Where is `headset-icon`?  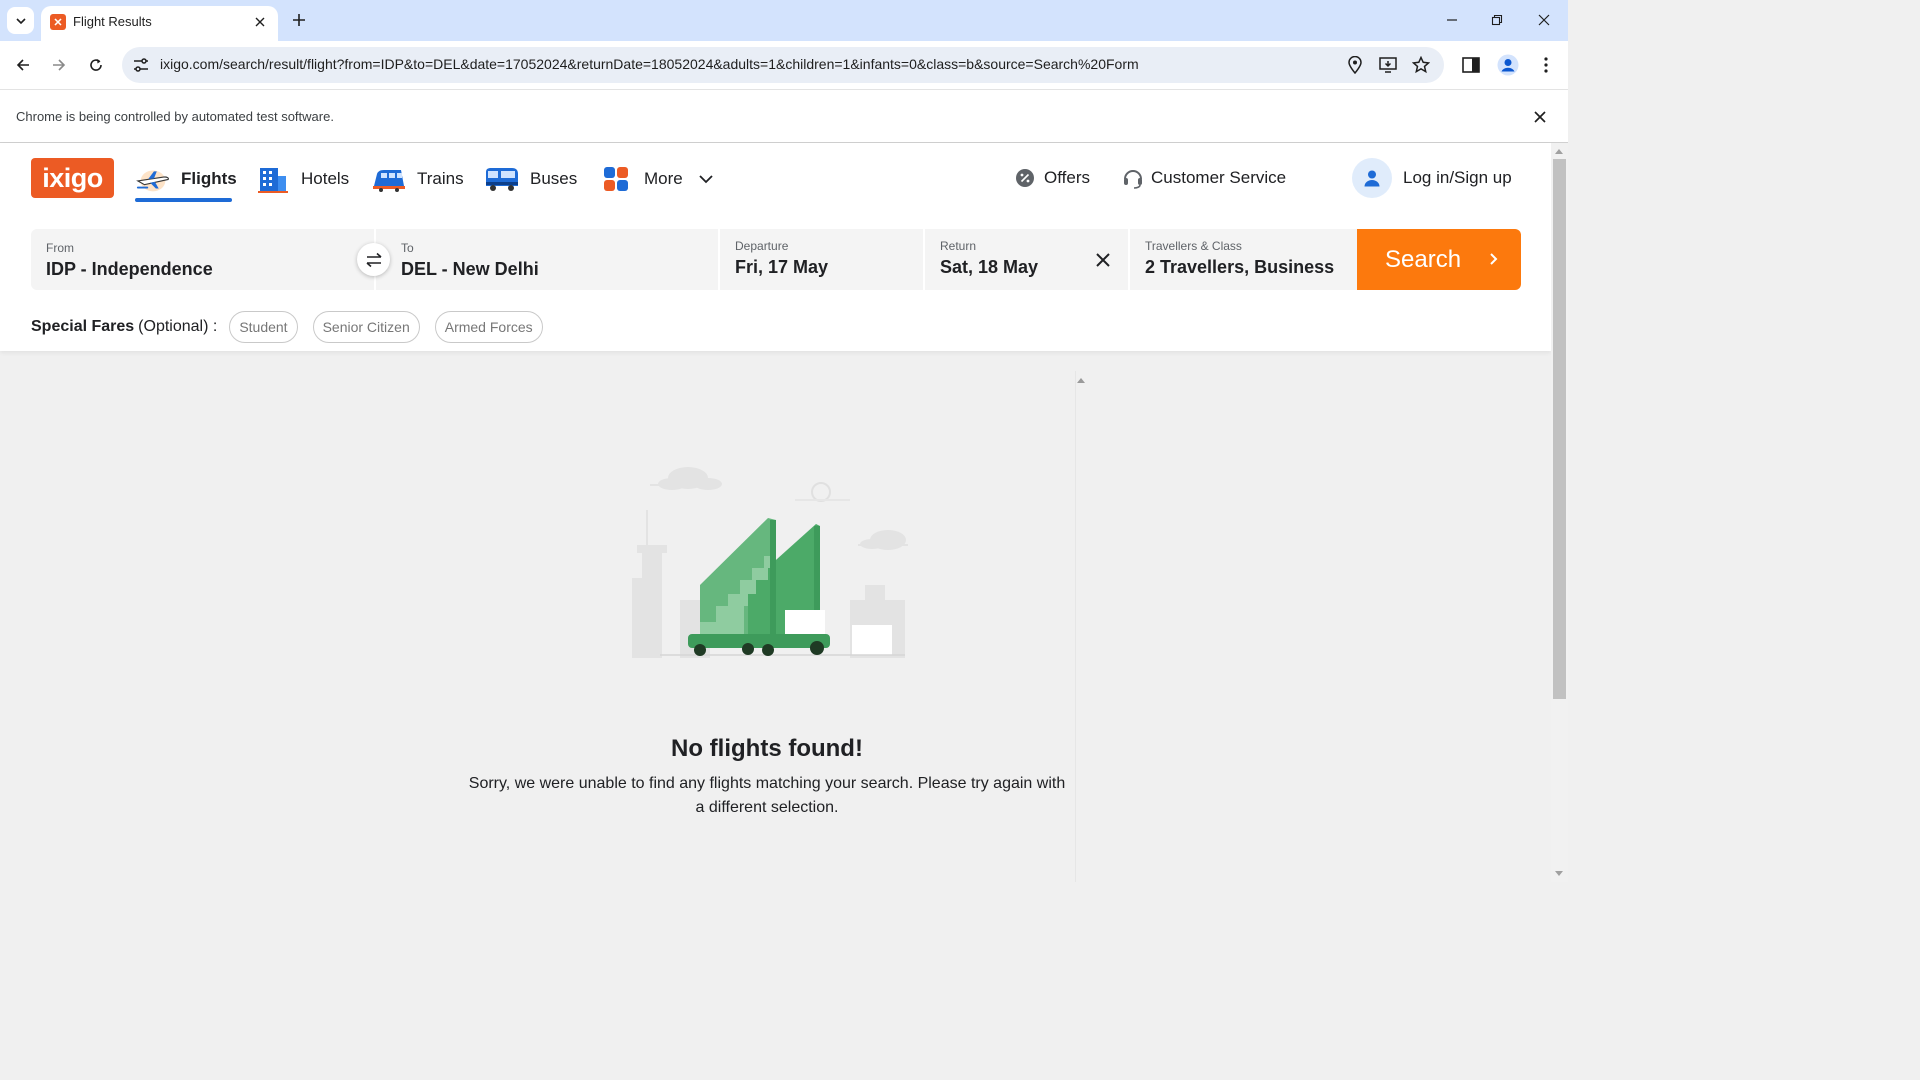 headset-icon is located at coordinates (1133, 179).